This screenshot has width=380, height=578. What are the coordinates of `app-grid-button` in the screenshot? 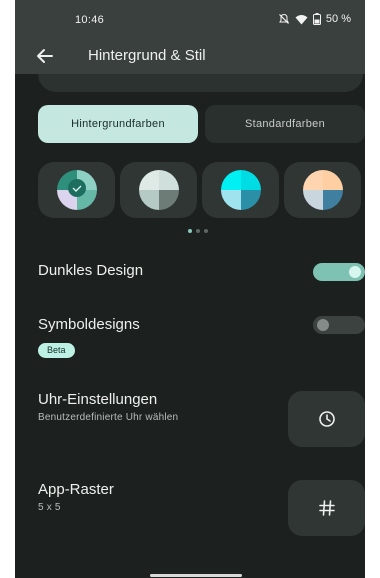 It's located at (326, 508).